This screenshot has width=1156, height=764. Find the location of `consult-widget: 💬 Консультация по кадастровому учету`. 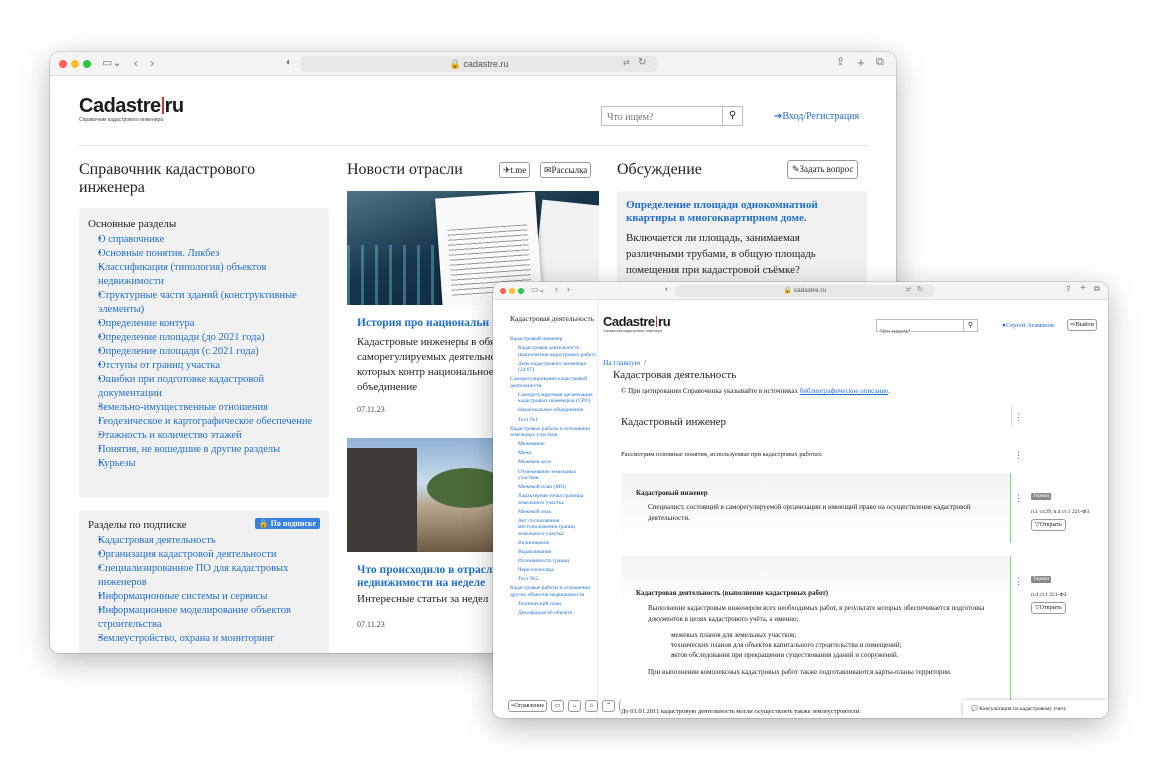

consult-widget: 💬 Консультация по кадастровому учету is located at coordinates (1035, 709).